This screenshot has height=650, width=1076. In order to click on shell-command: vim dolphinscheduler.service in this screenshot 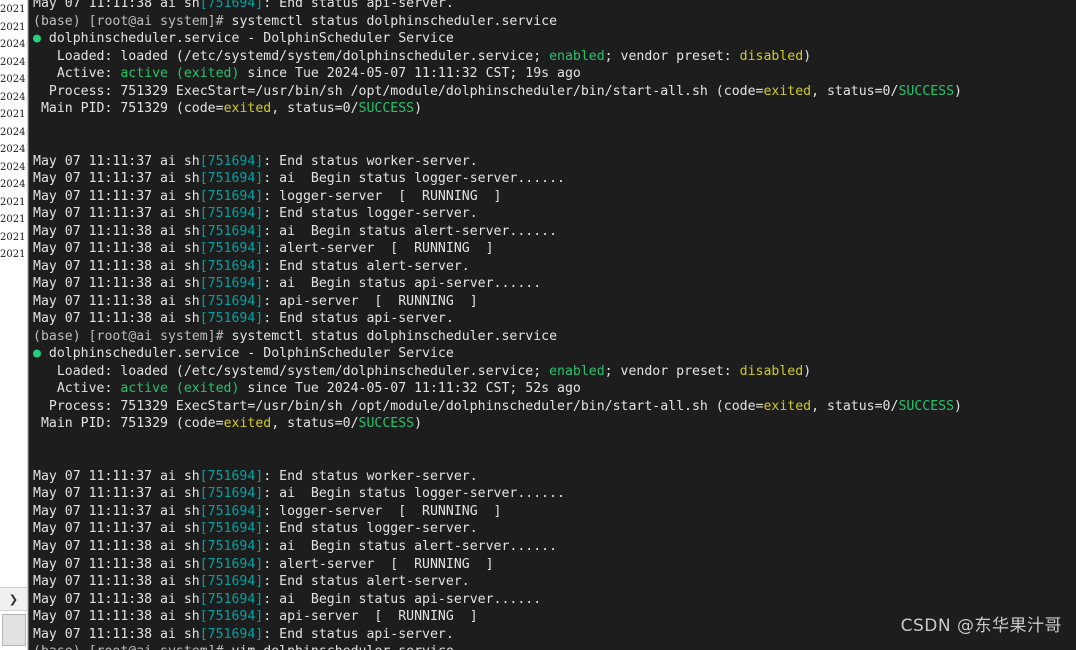, I will do `click(343, 647)`.